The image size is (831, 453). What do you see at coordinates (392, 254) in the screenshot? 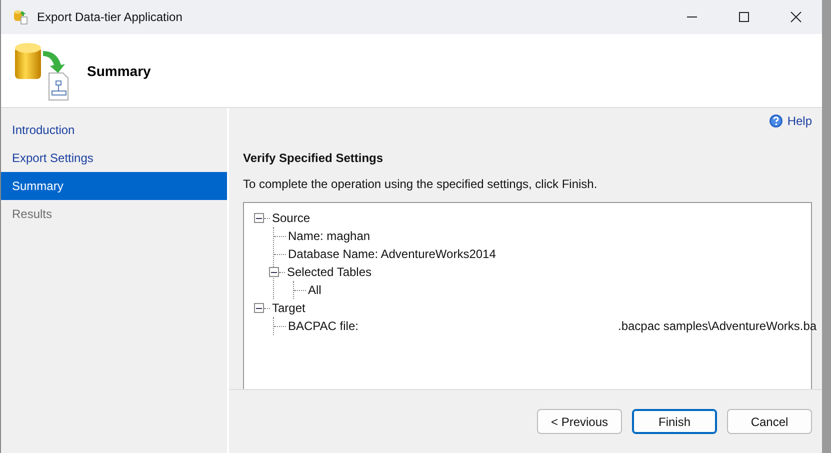
I see `tree-item: Database Name: AdventureWorks2014` at bounding box center [392, 254].